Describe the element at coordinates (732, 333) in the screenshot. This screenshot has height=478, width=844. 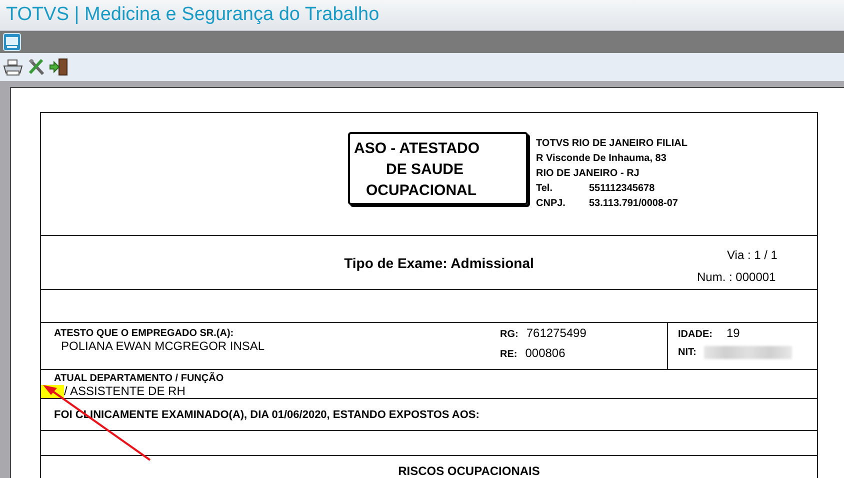
I see `age-value: 19` at that location.